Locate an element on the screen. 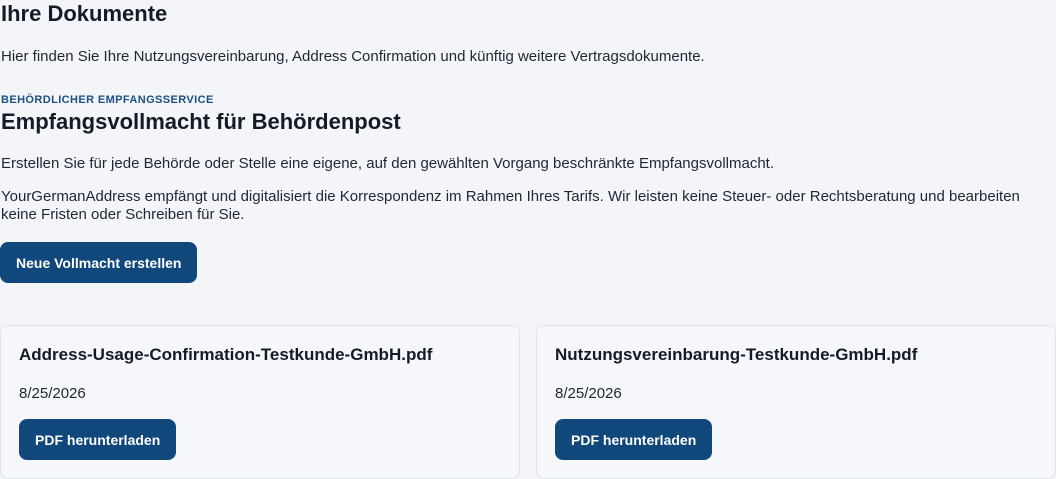  section-eyebrow: BEHÖRDLICHER EMPFANGSSERVICE is located at coordinates (107, 100).